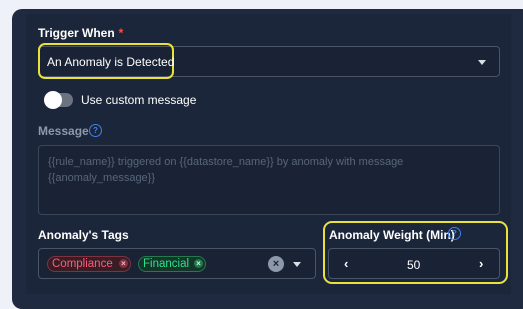 This screenshot has width=523, height=309. What do you see at coordinates (481, 263) in the screenshot?
I see `increment-button: ›` at bounding box center [481, 263].